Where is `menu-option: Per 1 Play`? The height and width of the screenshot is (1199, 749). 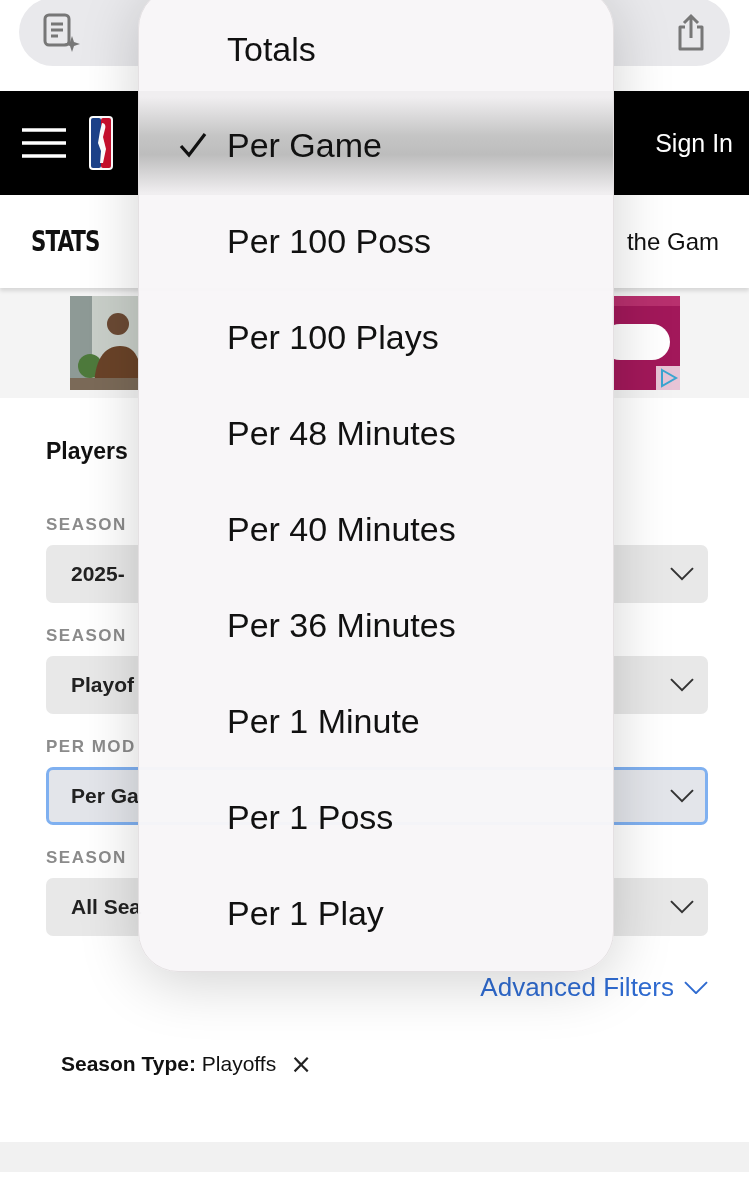
menu-option: Per 1 Play is located at coordinates (376, 913).